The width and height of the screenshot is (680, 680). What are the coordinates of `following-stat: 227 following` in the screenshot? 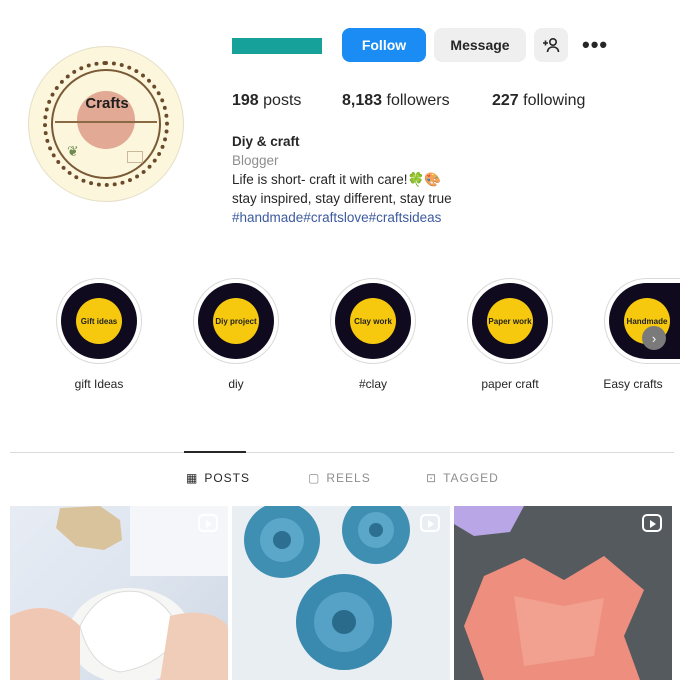 It's located at (538, 101).